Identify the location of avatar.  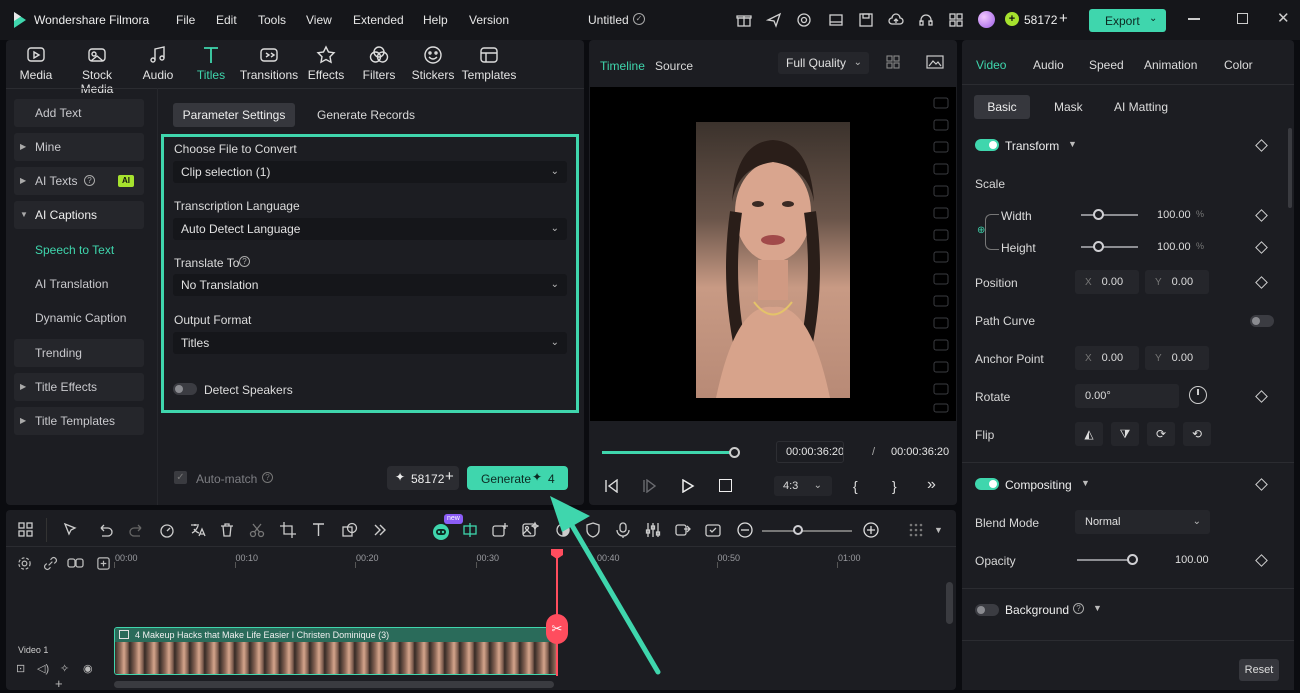
(986, 19).